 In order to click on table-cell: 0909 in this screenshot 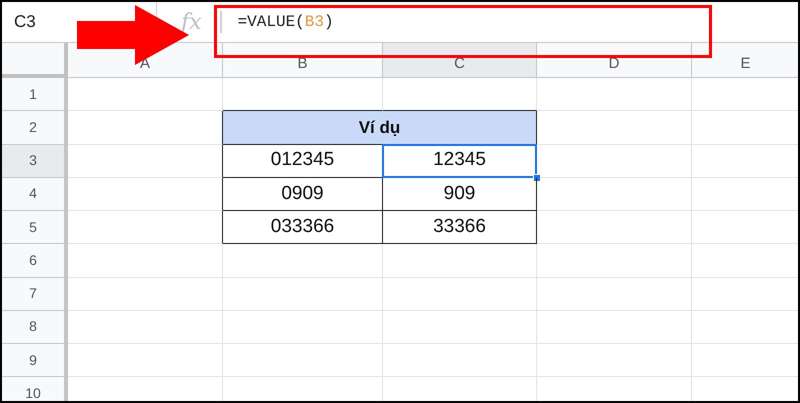, I will do `click(303, 194)`.